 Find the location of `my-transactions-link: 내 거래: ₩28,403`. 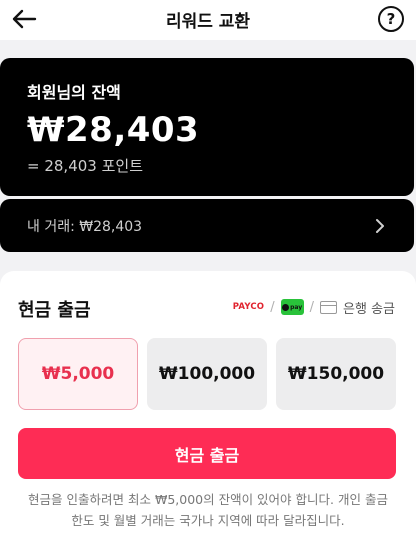

my-transactions-link: 내 거래: ₩28,403 is located at coordinates (207, 225).